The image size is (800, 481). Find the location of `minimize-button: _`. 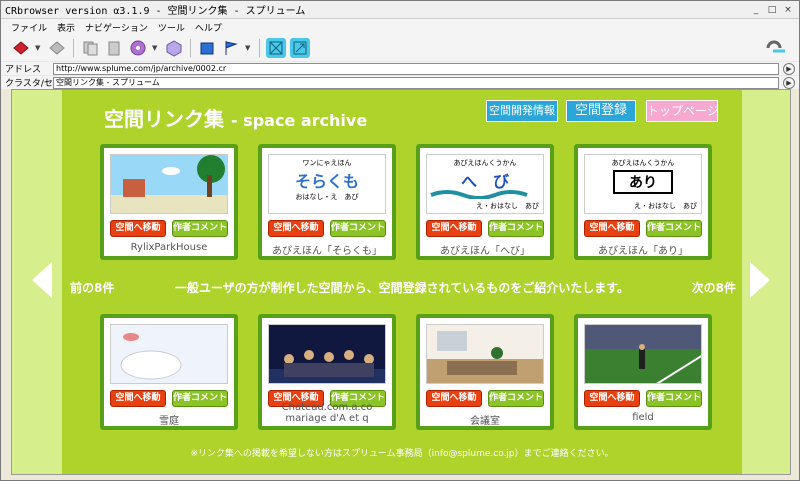

minimize-button: _ is located at coordinates (756, 10).